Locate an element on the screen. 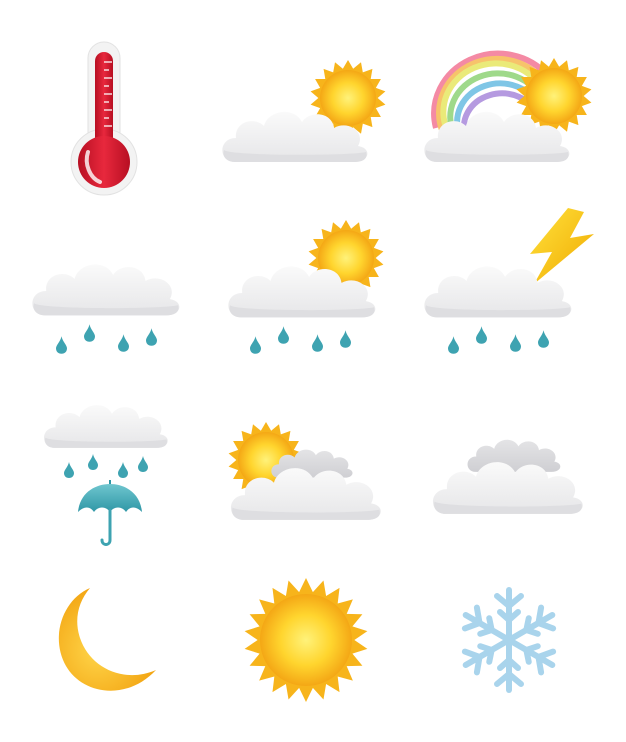  rain-umbrella-icon is located at coordinates (106, 474).